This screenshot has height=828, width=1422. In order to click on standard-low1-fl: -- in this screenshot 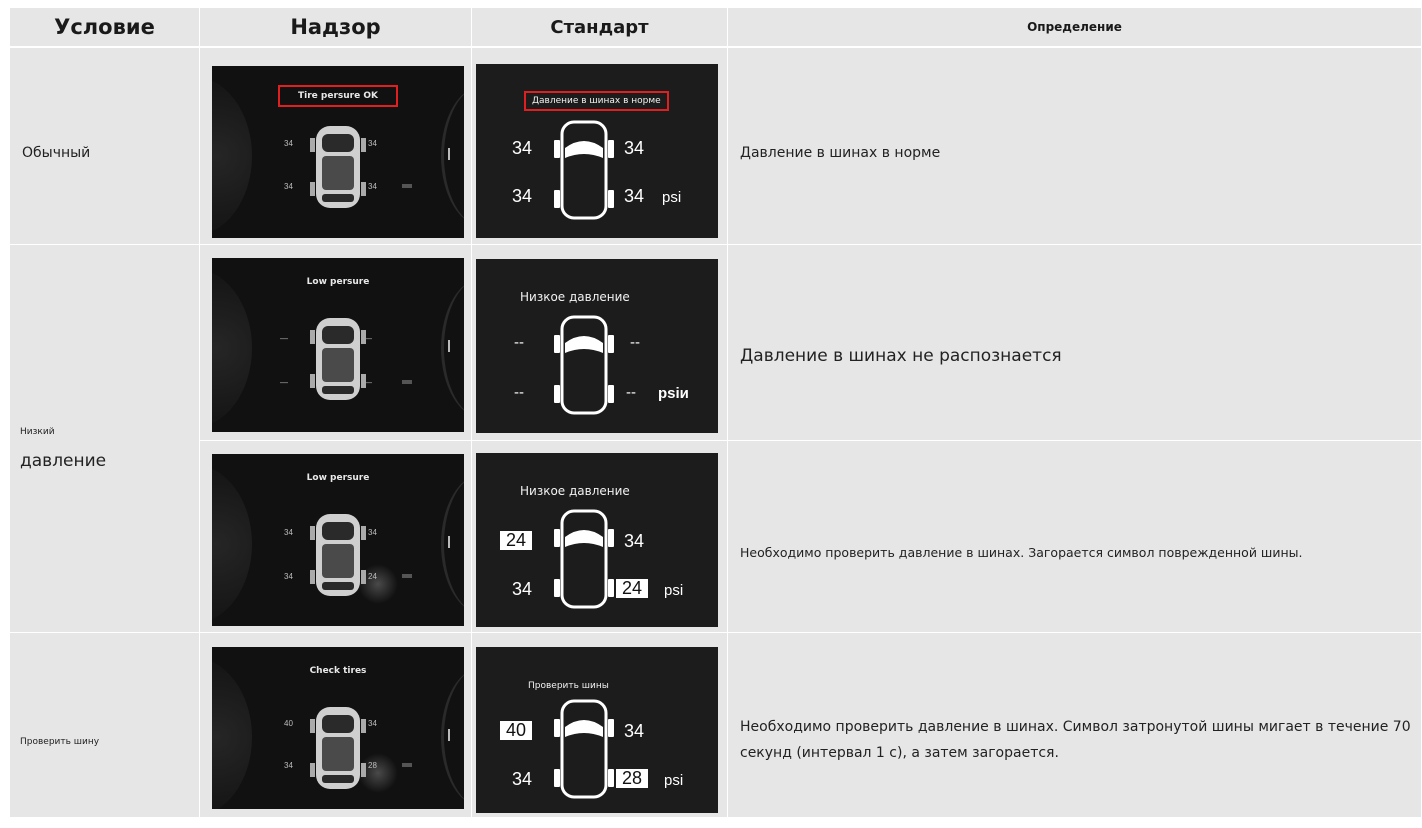, I will do `click(519, 342)`.